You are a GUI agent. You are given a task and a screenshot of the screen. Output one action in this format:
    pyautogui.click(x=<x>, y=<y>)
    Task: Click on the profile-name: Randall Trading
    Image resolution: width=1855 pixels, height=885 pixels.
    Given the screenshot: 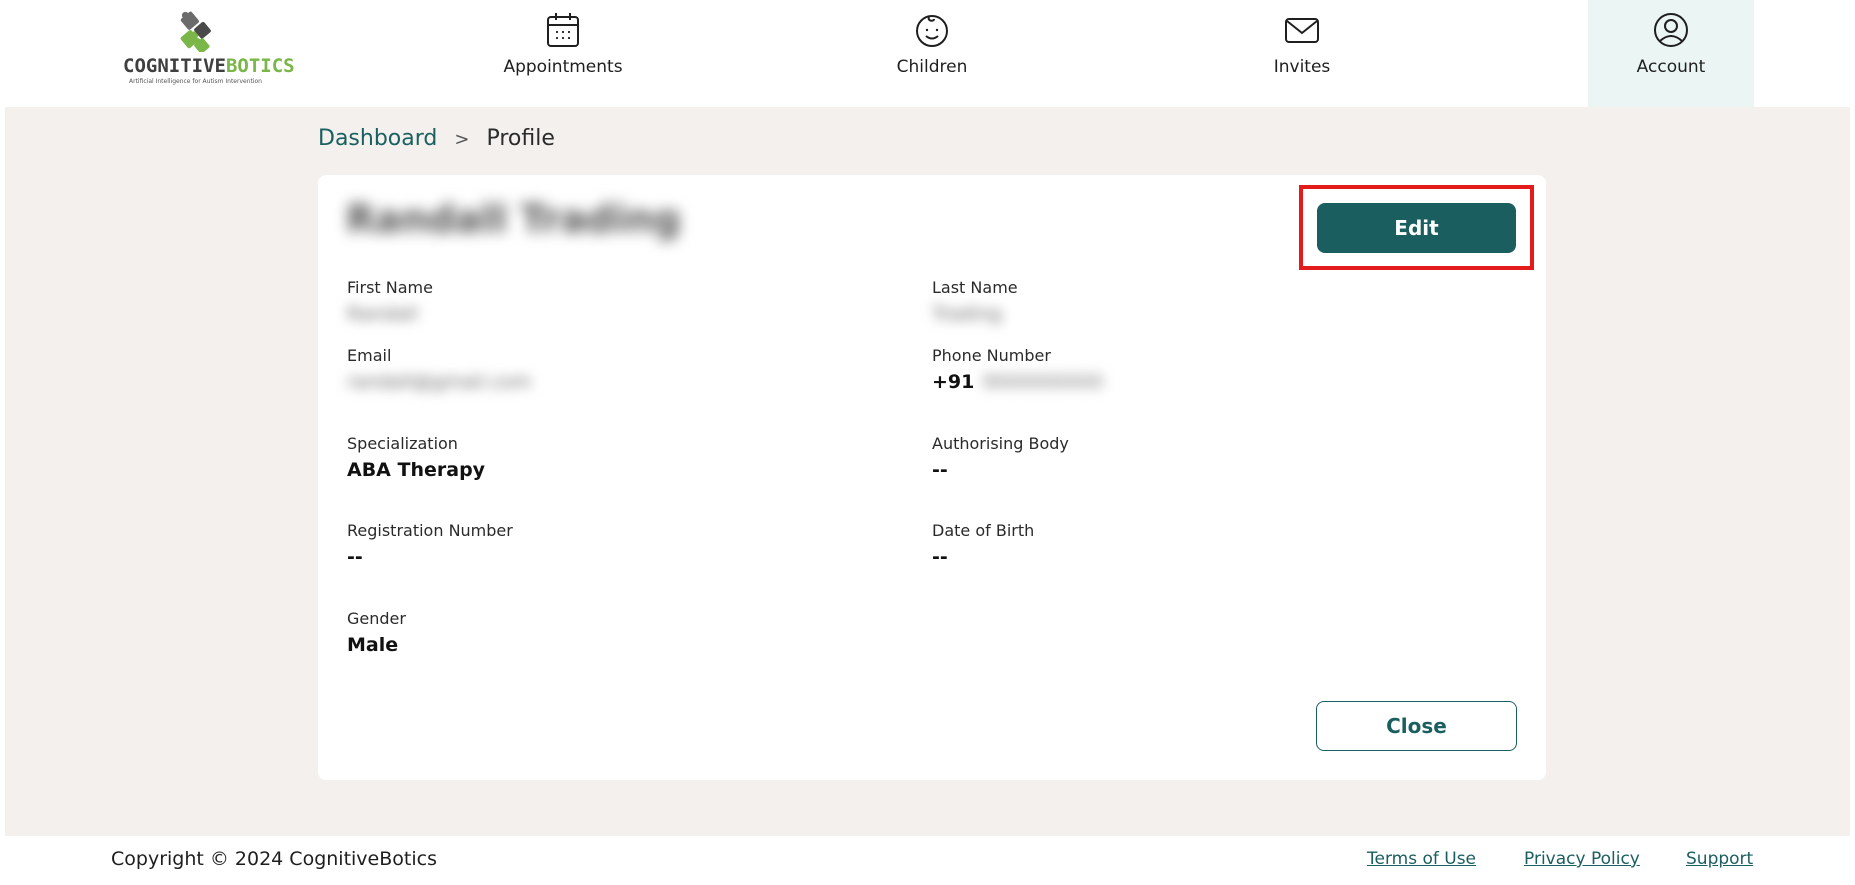 What is the action you would take?
    pyautogui.click(x=513, y=219)
    